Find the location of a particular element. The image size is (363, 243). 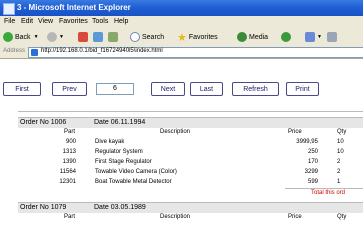

order-date: Date 06.11.1994 is located at coordinates (120, 122).